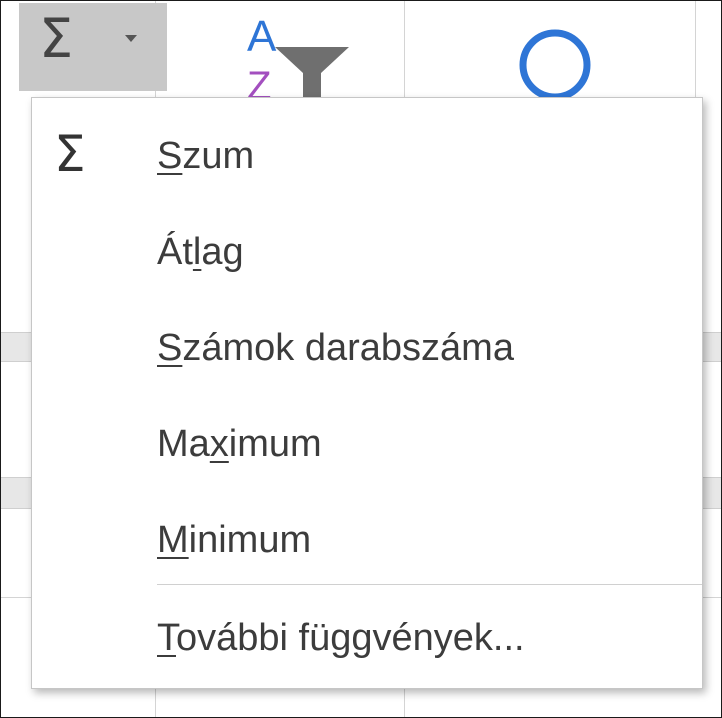  I want to click on sort-letter-a: A, so click(262, 36).